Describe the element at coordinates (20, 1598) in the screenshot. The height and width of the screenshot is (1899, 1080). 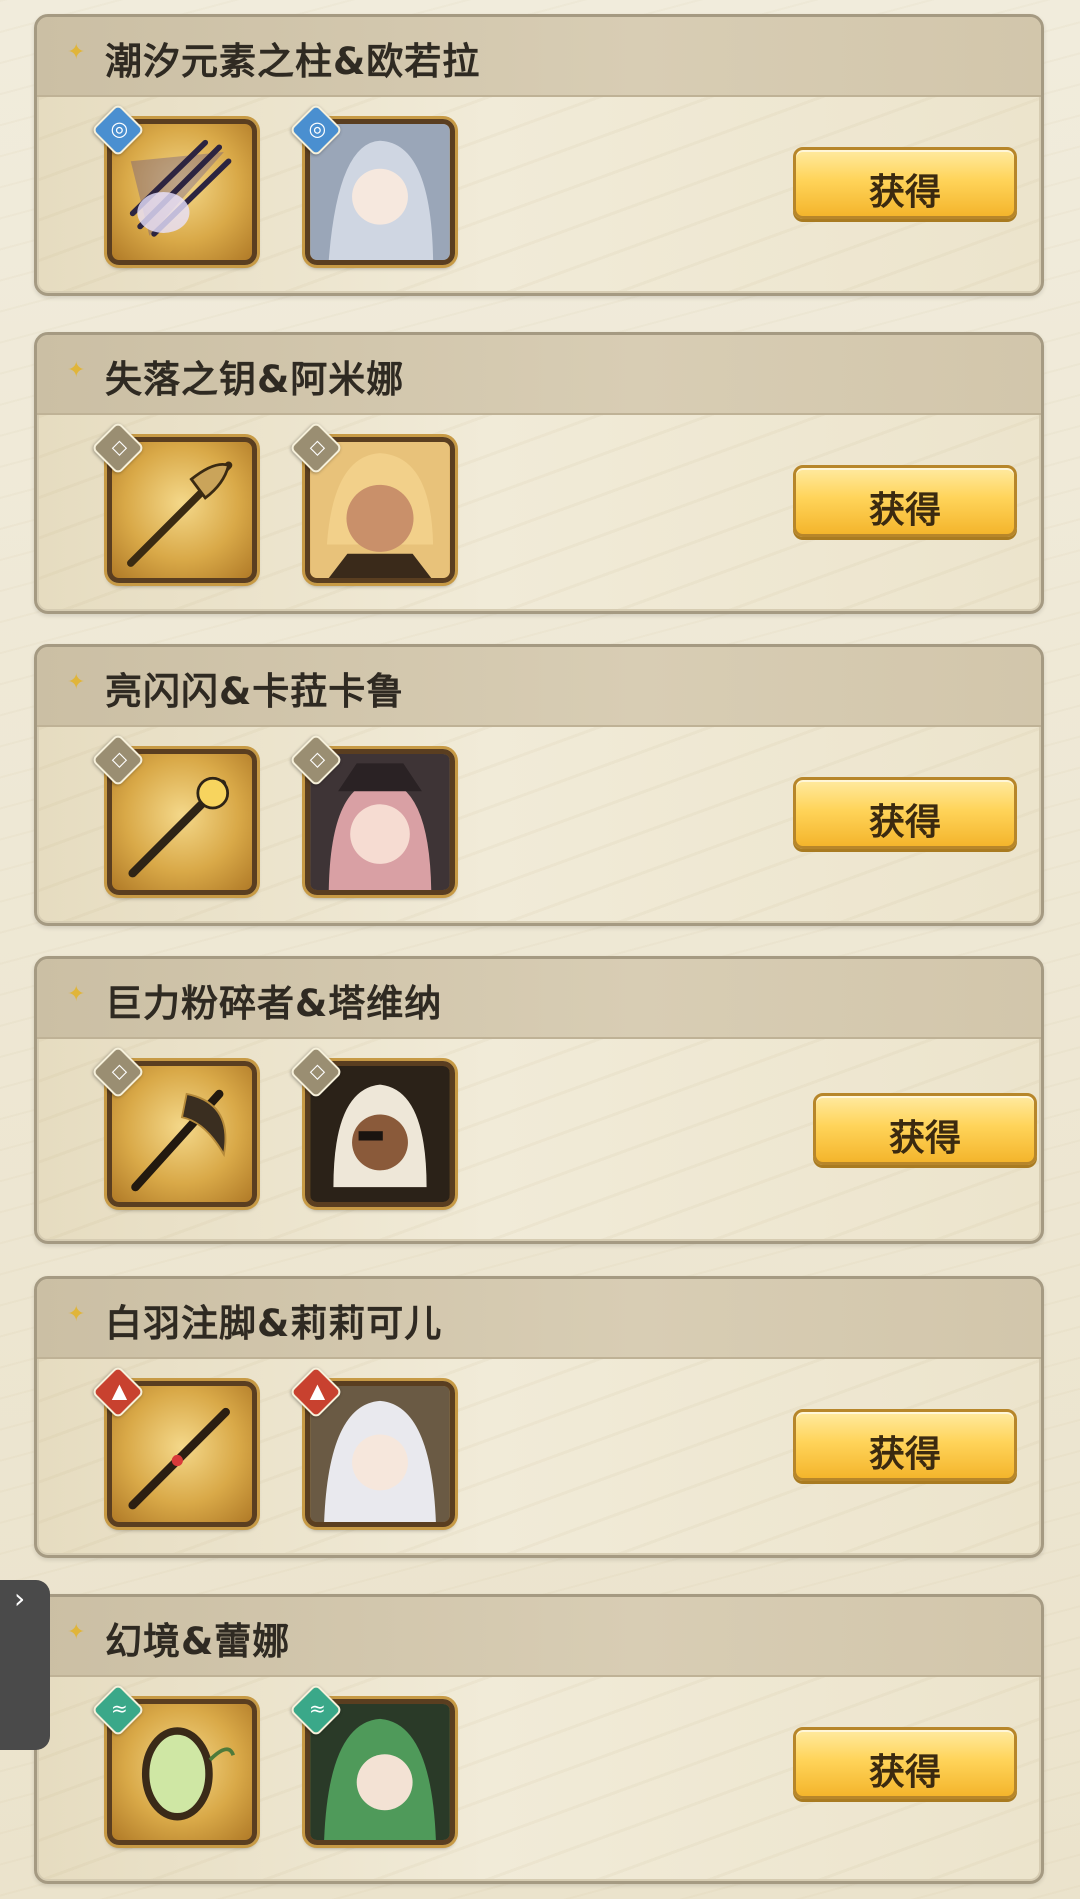
I see `chevron-icon: ›` at that location.